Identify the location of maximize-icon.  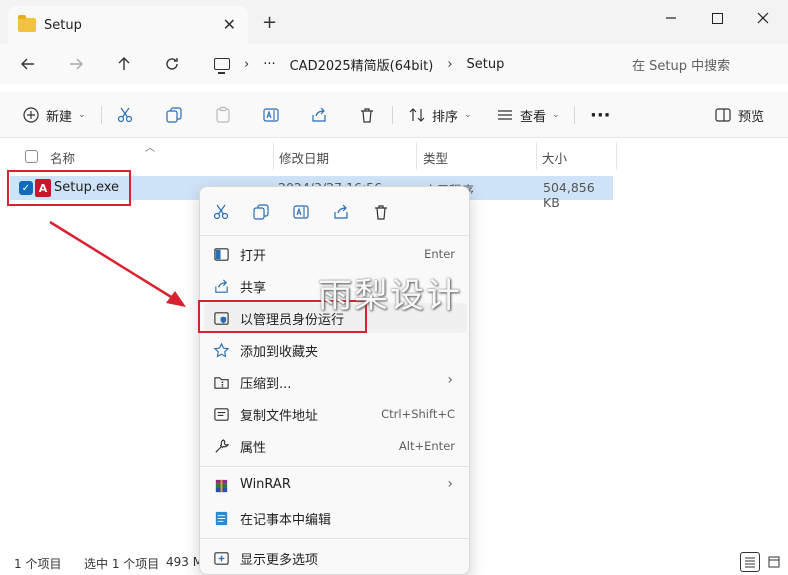
(717, 18).